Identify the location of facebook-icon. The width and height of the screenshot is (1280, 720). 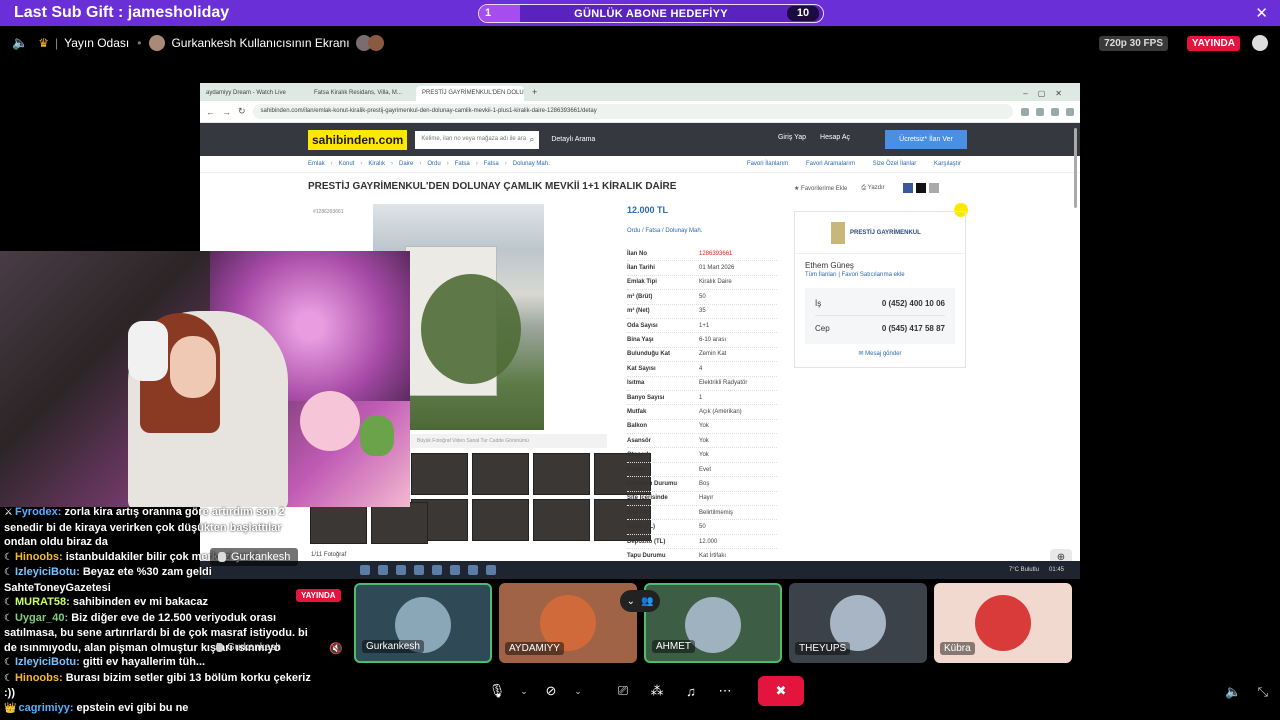
(907, 188).